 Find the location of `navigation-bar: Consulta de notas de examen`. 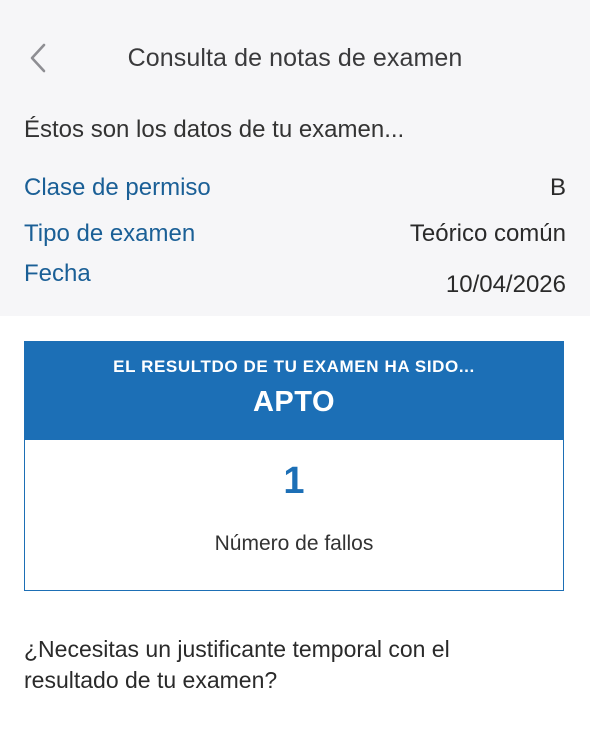

navigation-bar: Consulta de notas de examen is located at coordinates (295, 46).